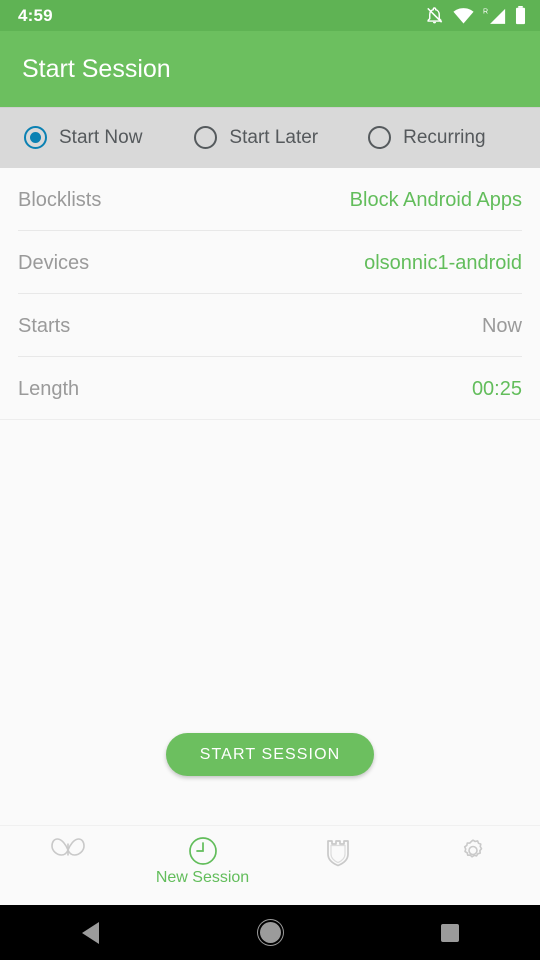 The height and width of the screenshot is (960, 540). I want to click on bottom-navigation: New Session, so click(270, 865).